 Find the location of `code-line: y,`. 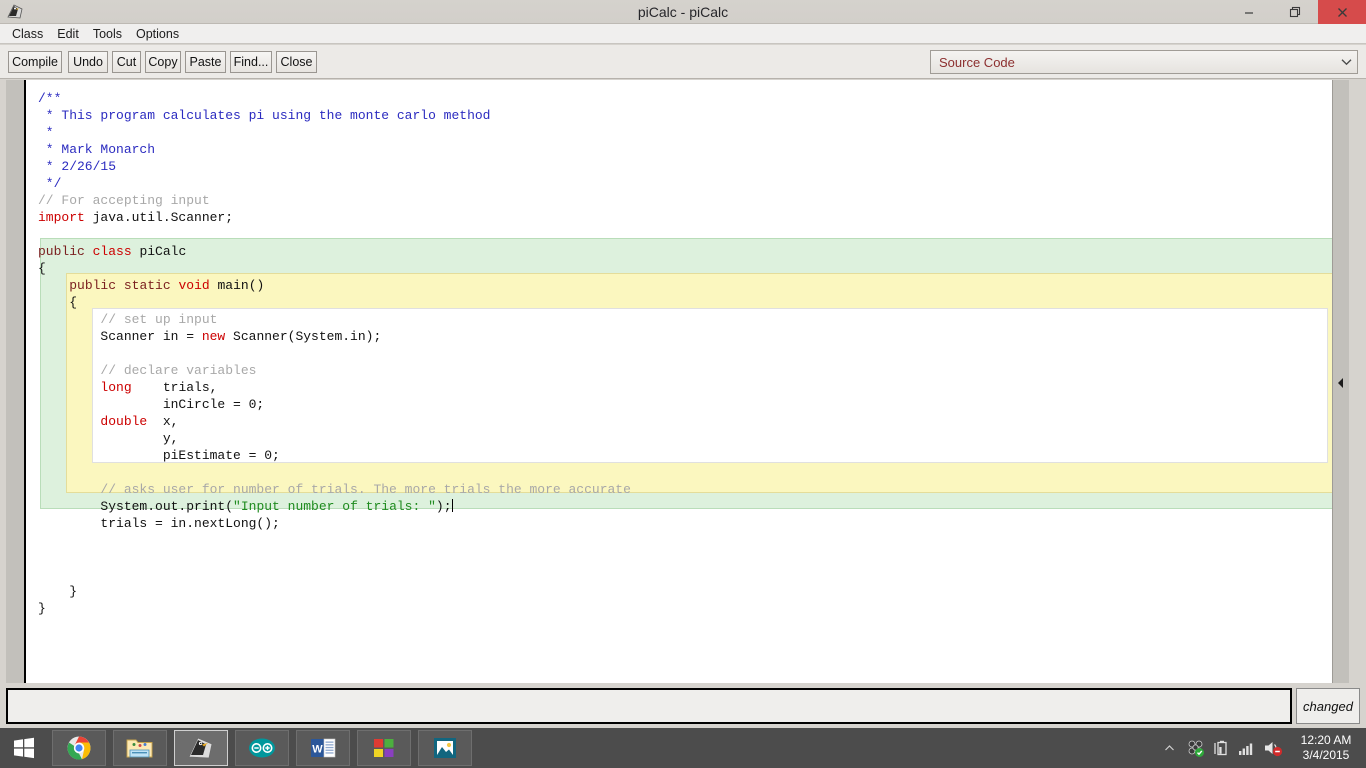

code-line: y, is located at coordinates (688, 438).